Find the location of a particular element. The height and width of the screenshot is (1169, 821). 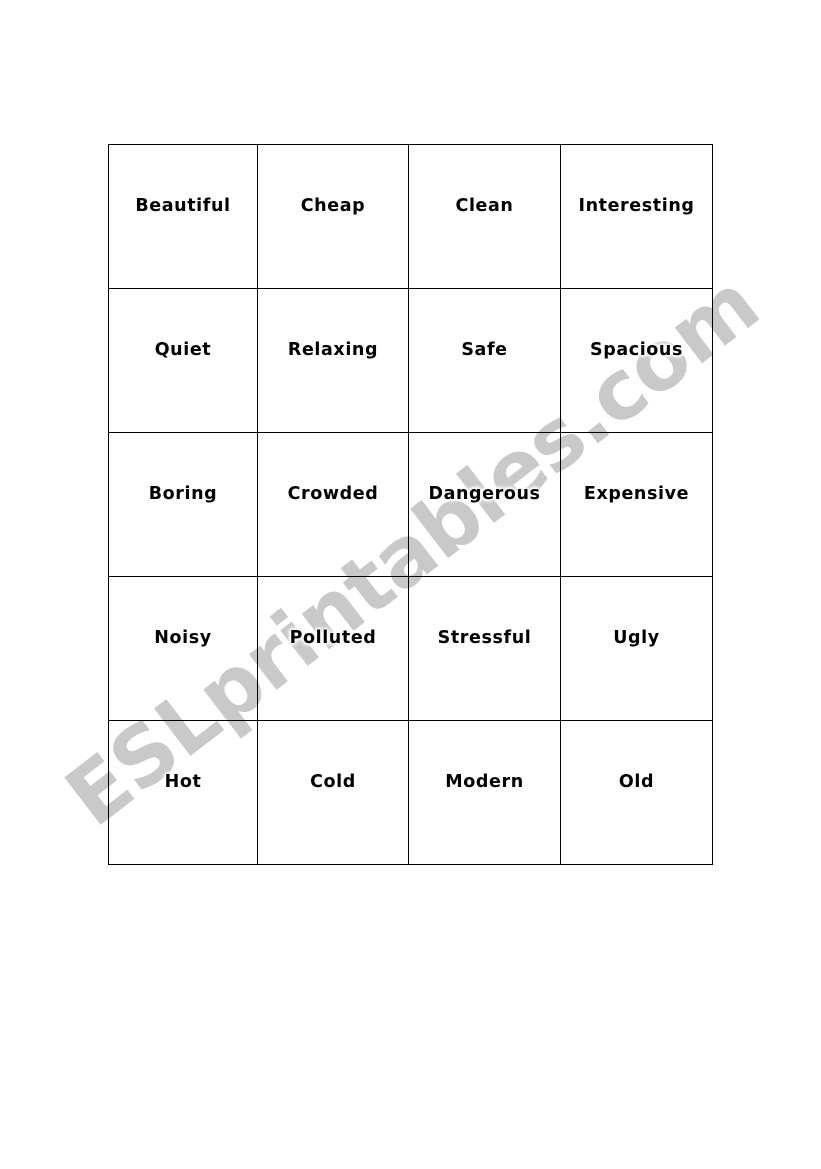

word-card: Beautiful is located at coordinates (183, 216).